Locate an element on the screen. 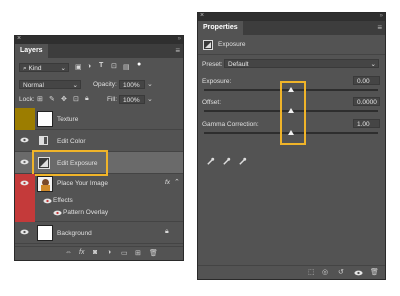  properties-panel-topbar: × » is located at coordinates (291, 16).